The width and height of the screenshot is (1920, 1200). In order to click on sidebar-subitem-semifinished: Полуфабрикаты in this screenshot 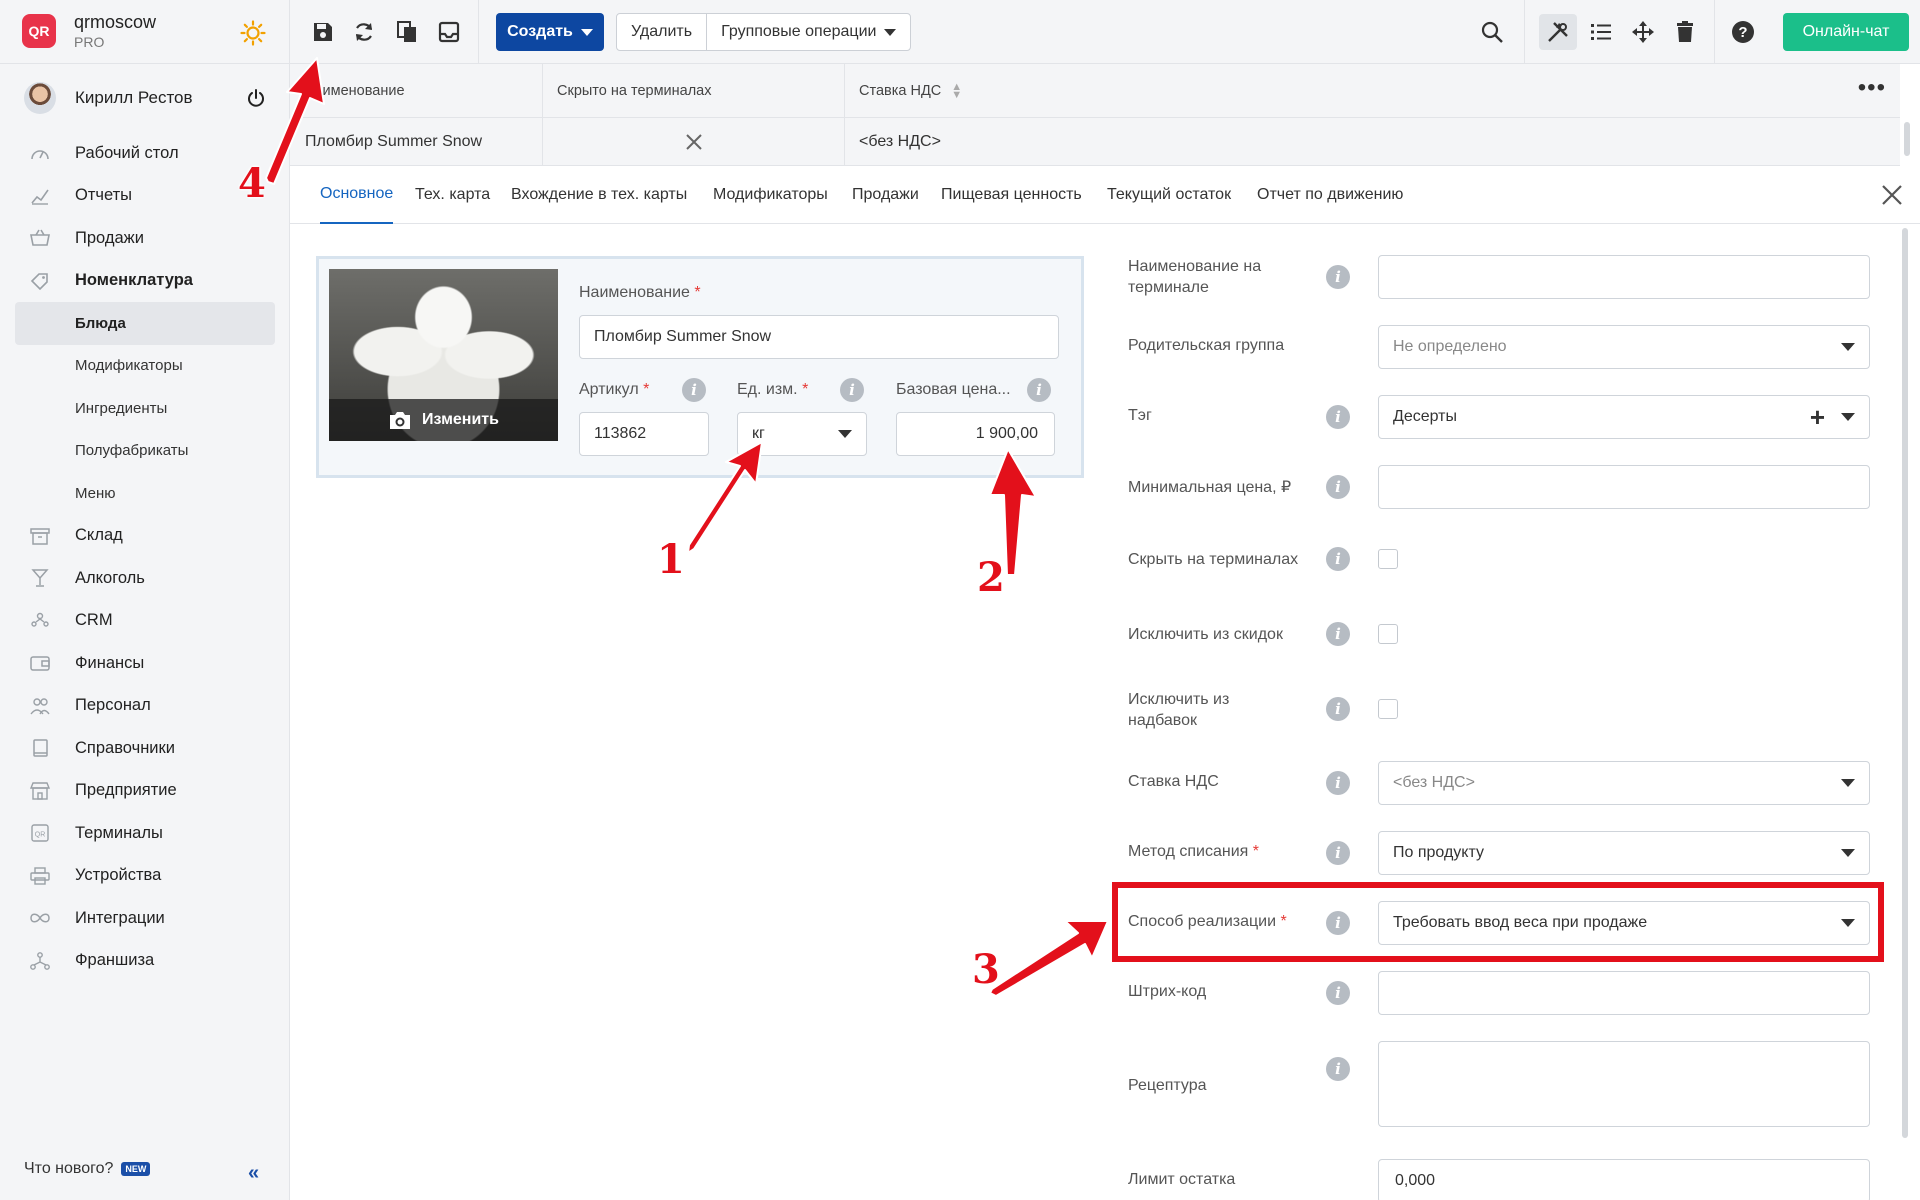, I will do `click(145, 451)`.